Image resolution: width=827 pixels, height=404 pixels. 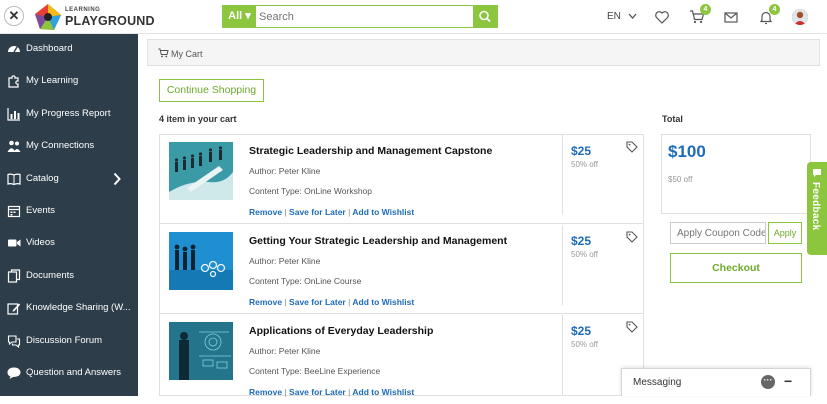 I want to click on bar-chart-icon, so click(x=13, y=114).